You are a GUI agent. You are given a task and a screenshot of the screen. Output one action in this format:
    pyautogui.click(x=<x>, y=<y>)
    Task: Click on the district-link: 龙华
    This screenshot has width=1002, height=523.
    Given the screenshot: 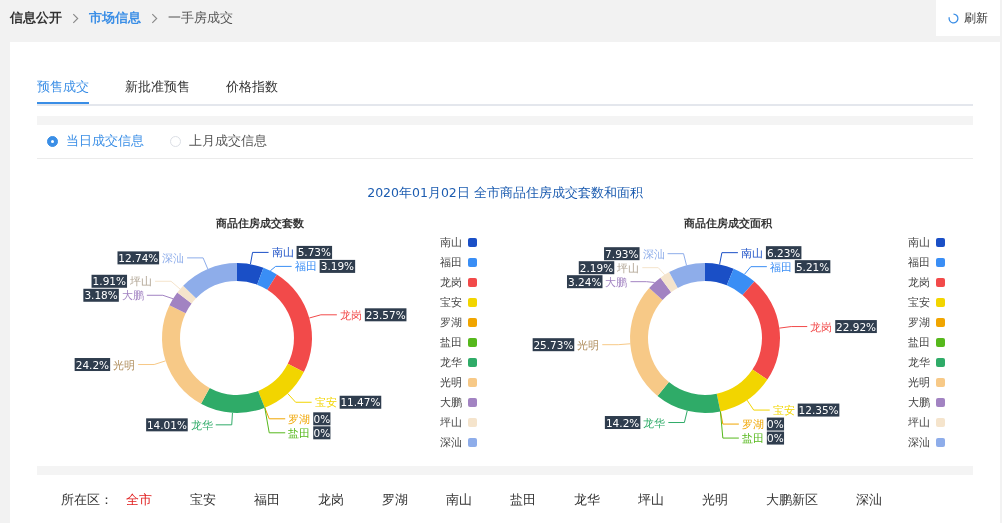 What is the action you would take?
    pyautogui.click(x=587, y=500)
    